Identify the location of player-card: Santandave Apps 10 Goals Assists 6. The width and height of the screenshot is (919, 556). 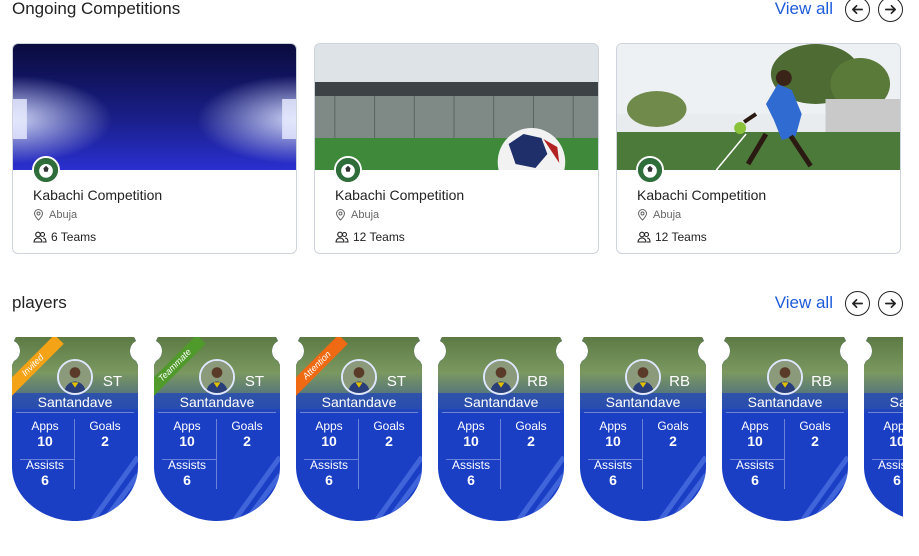
(883, 429).